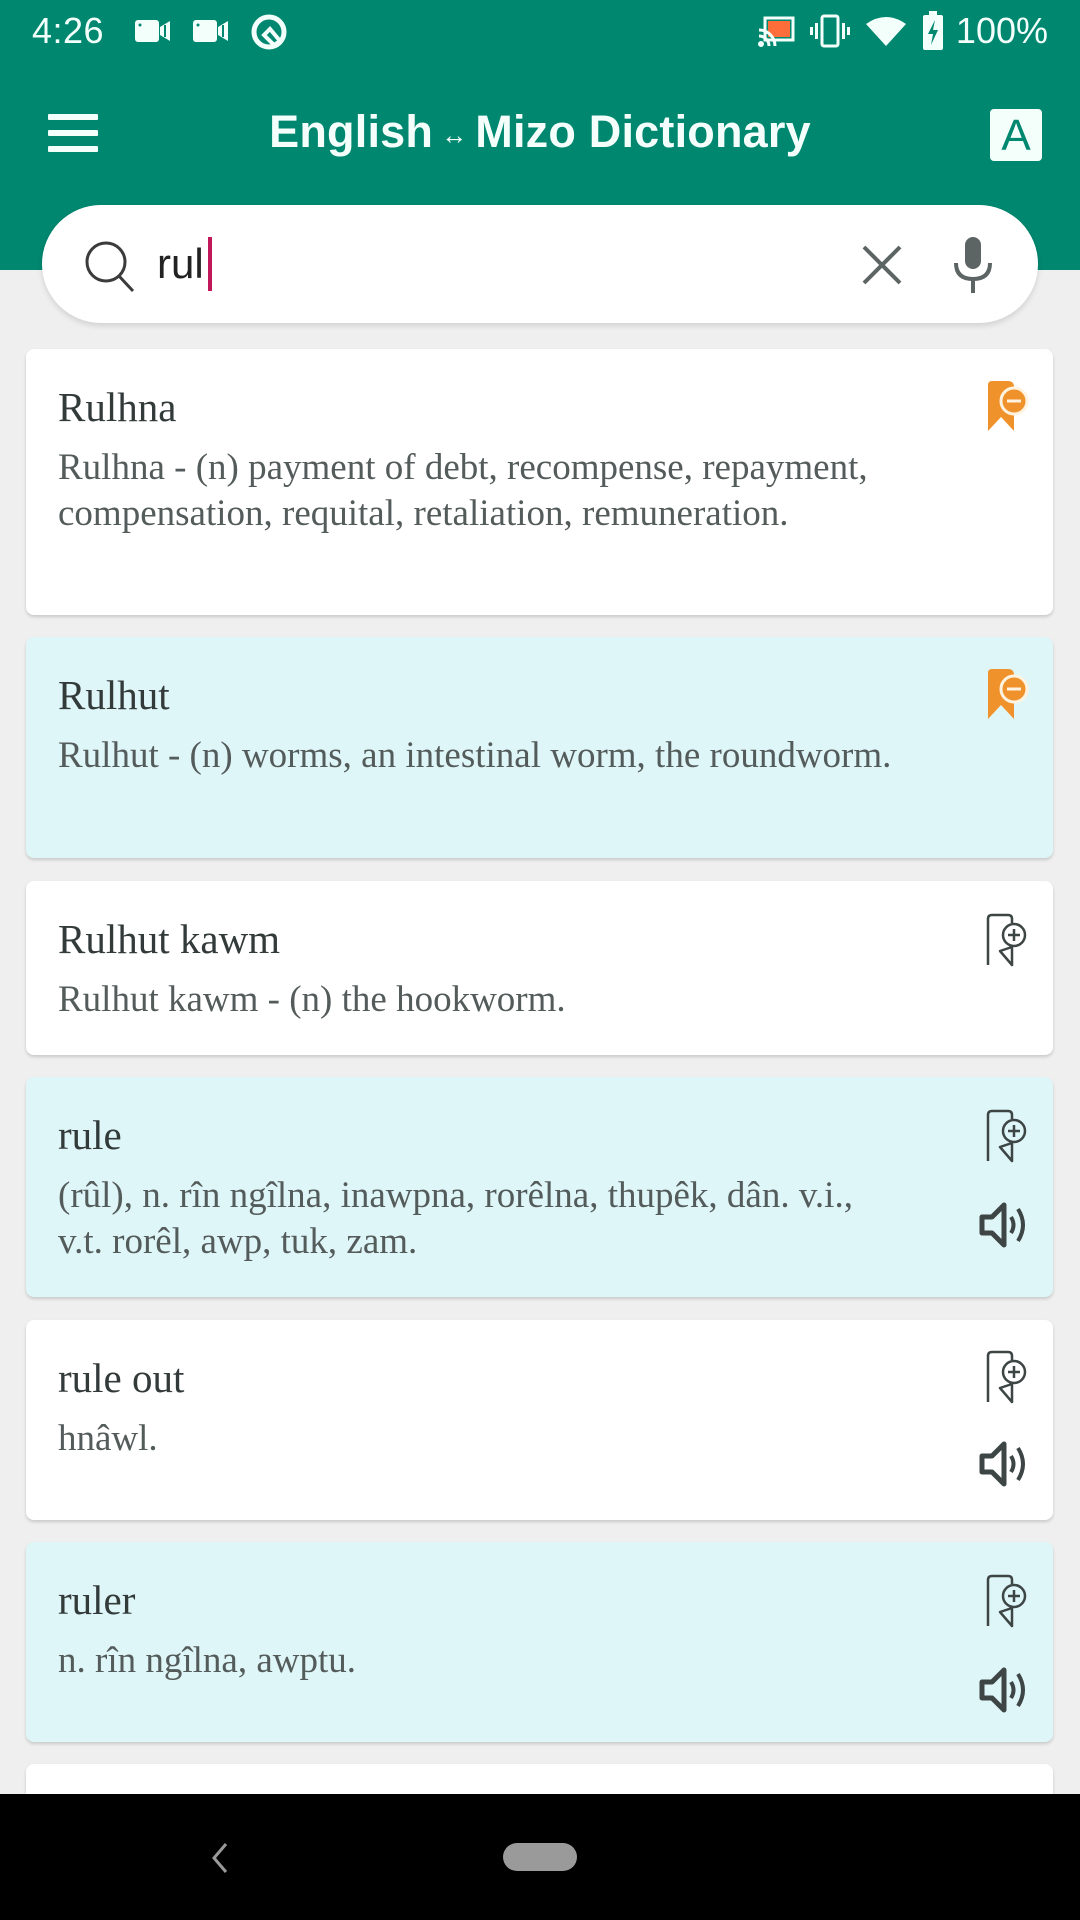  What do you see at coordinates (882, 265) in the screenshot?
I see `close-icon` at bounding box center [882, 265].